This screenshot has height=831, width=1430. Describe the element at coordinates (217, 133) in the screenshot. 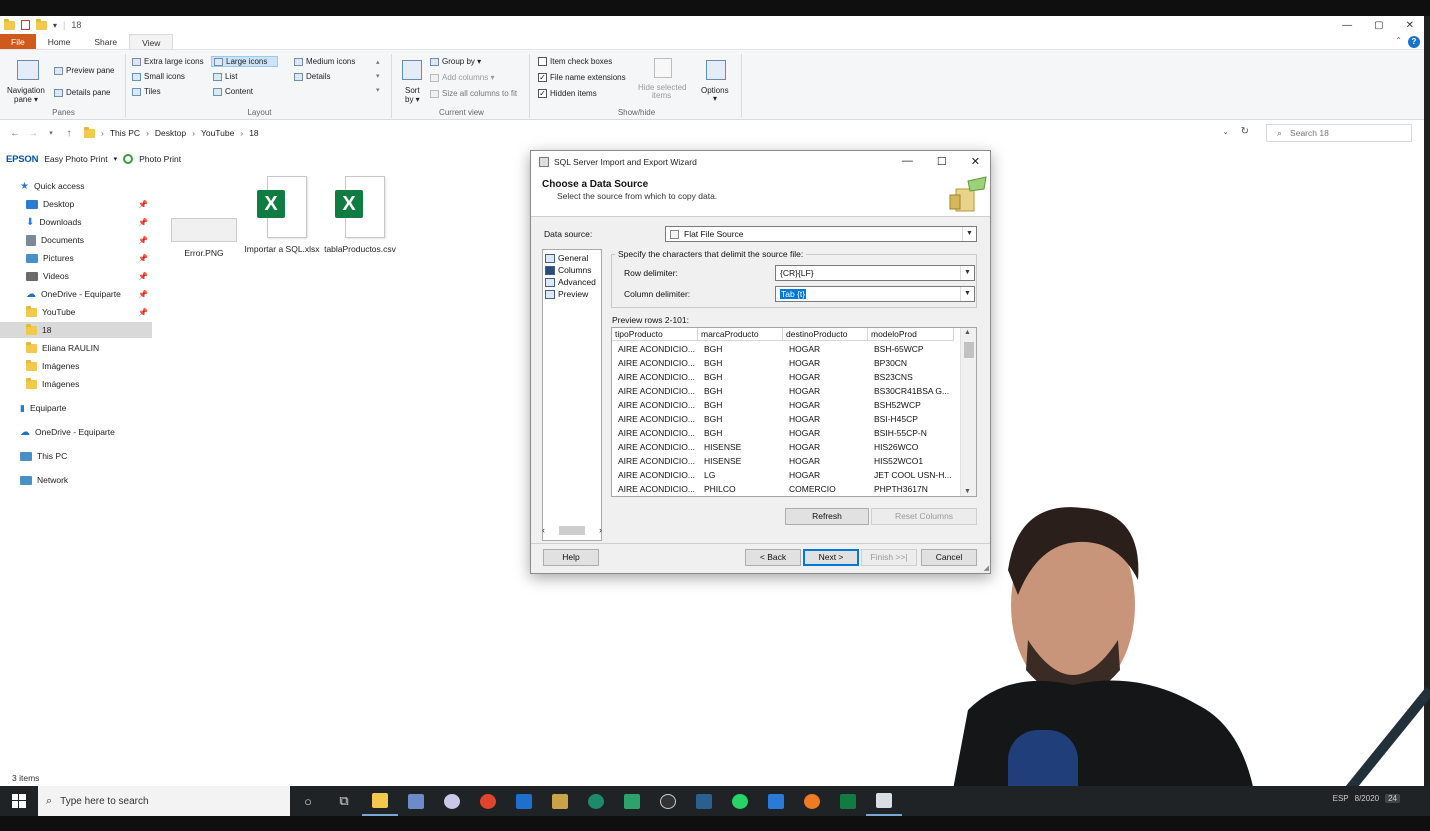

I see `breadcrumb-youtube: YouTube` at that location.